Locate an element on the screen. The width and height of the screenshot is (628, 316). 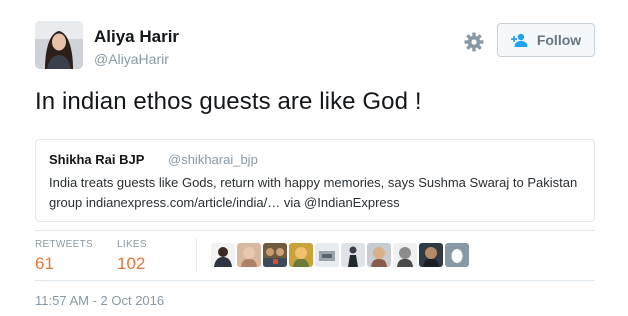
follow-button: Follow is located at coordinates (546, 40).